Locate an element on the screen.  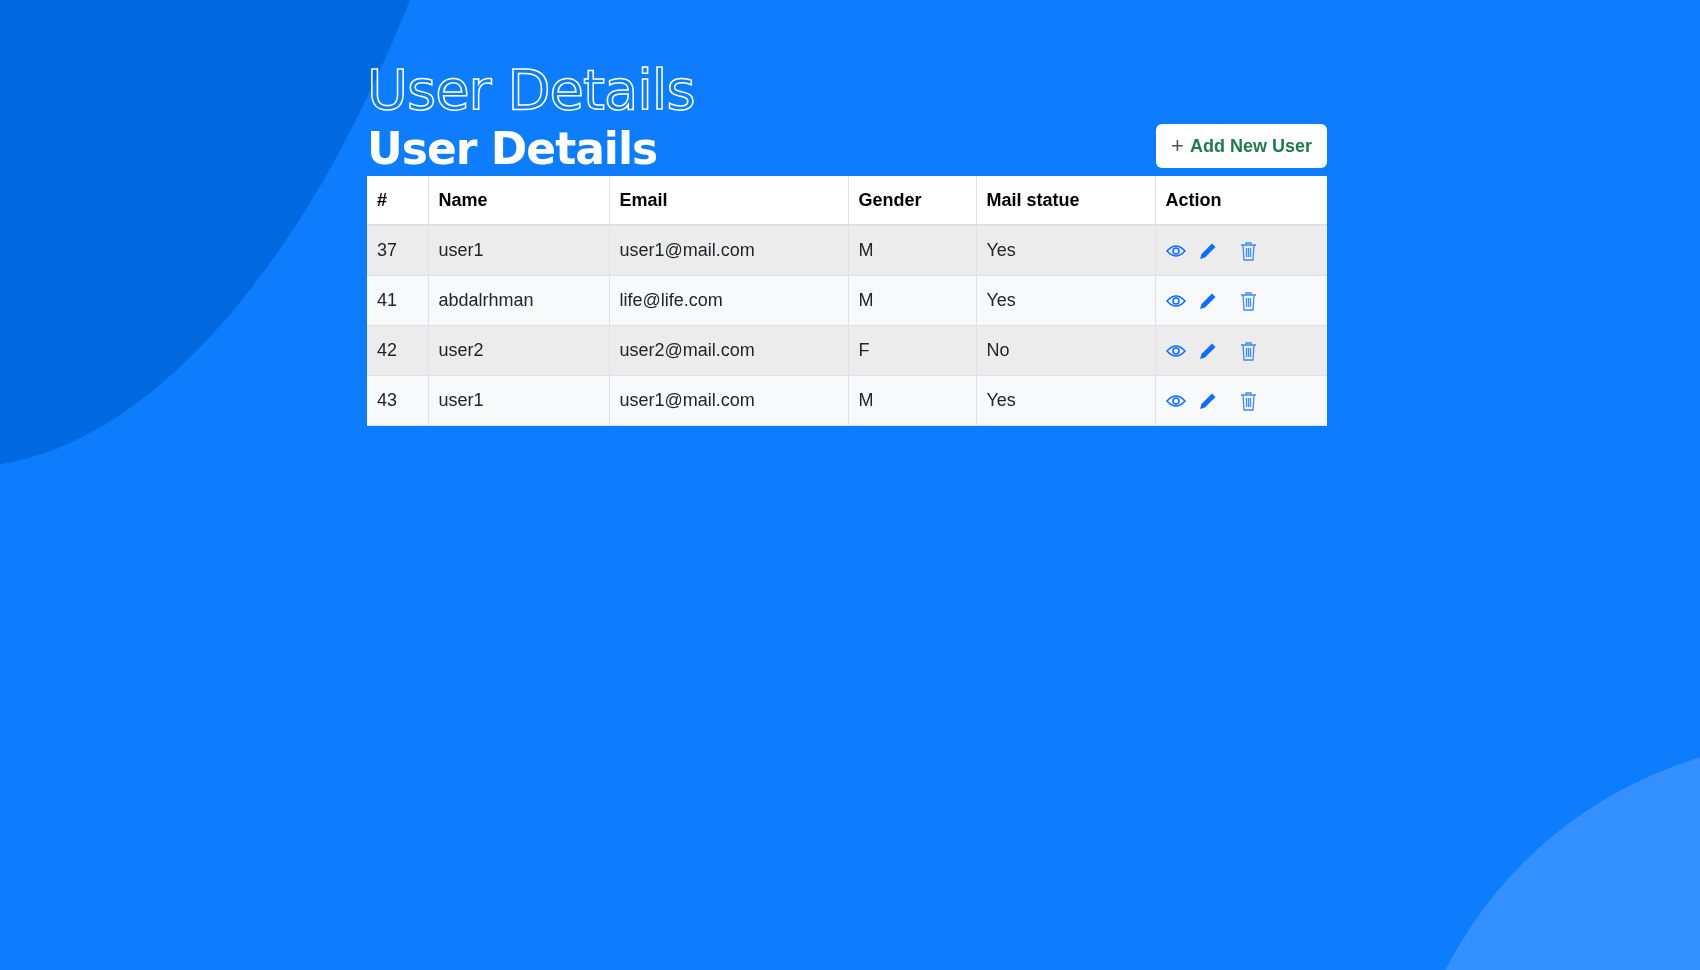
column-header: Gender is located at coordinates (912, 200).